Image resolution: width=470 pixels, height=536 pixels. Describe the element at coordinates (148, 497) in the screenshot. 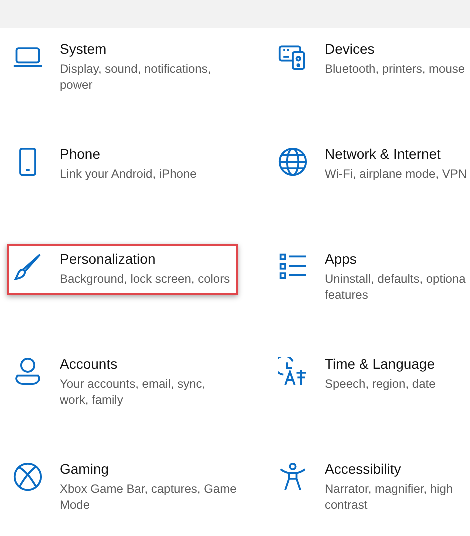

I see `category-description: Xbox Game Bar, captures, Game Mode` at that location.